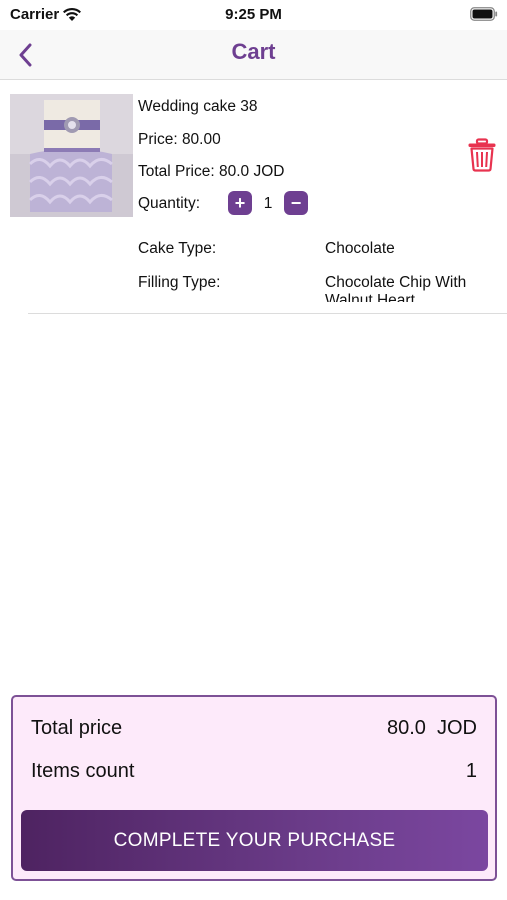 This screenshot has height=900, width=507. I want to click on total-price-label: Total Price:, so click(176, 171).